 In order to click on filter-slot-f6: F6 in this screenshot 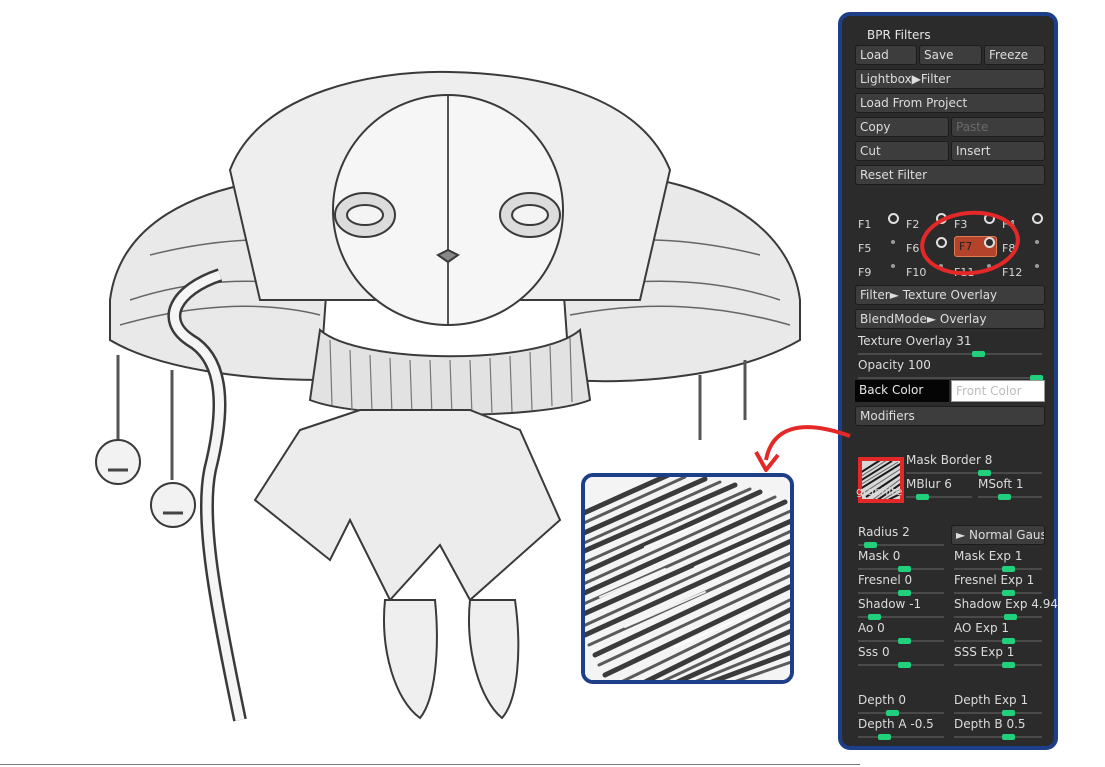, I will do `click(912, 248)`.